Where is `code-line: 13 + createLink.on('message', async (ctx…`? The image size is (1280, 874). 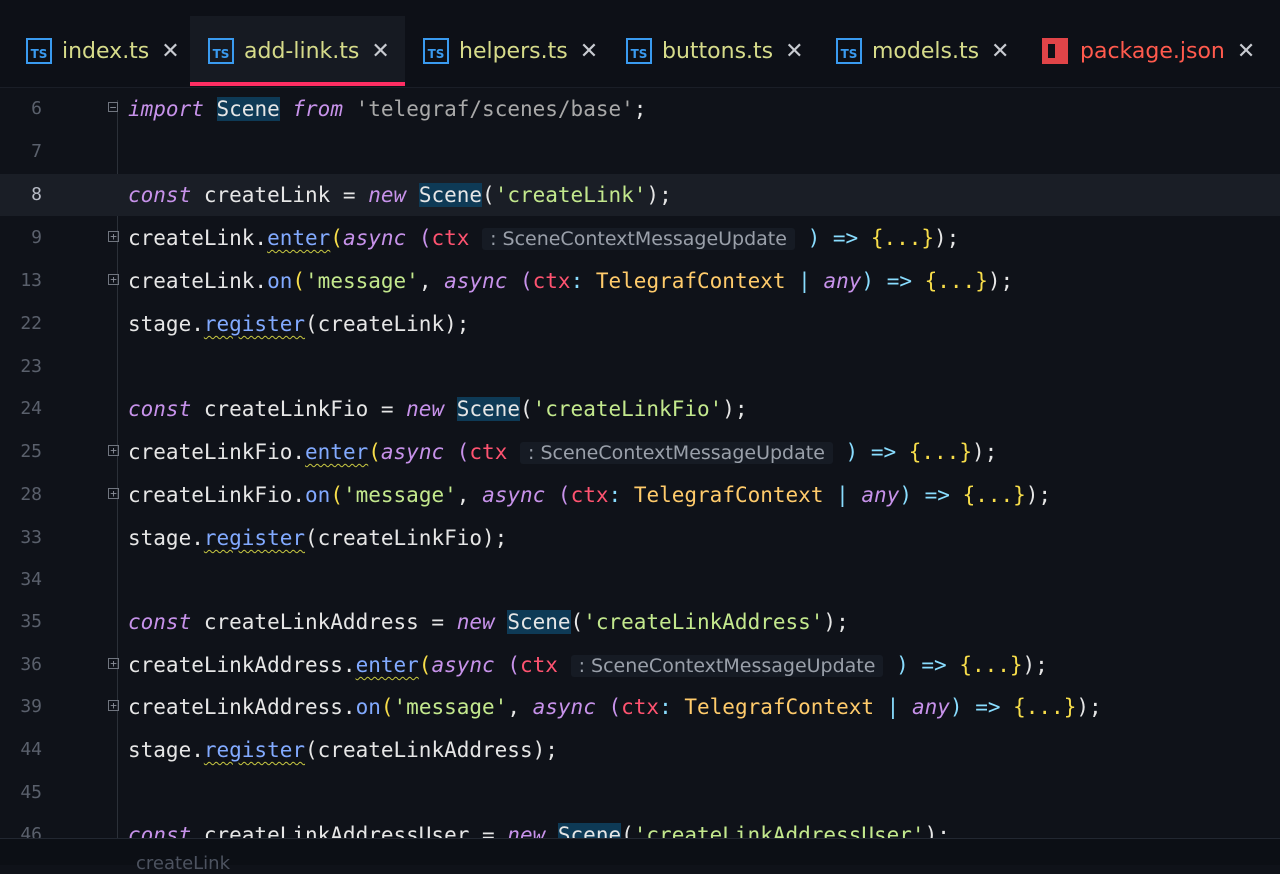
code-line: 13 + createLink.on('message', async (ctx… is located at coordinates (640, 281).